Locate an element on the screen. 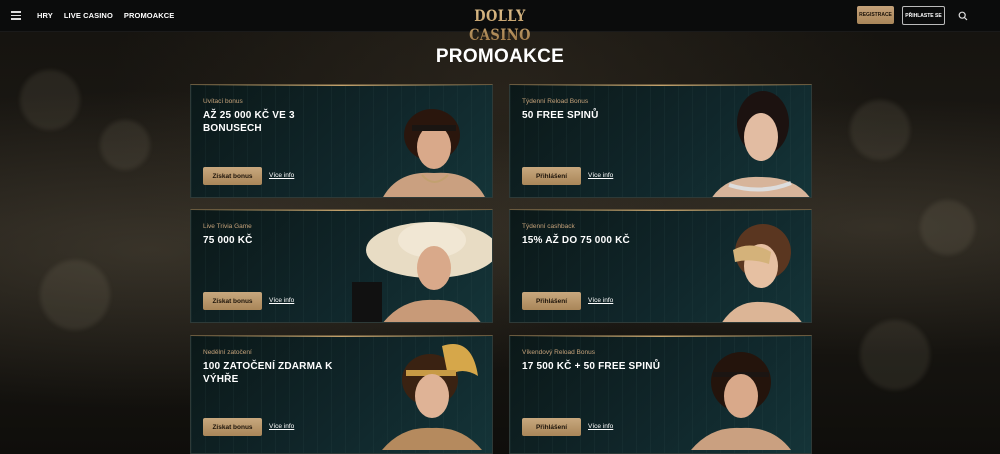  site-logo: DOLLY CASINO is located at coordinates (500, 25).